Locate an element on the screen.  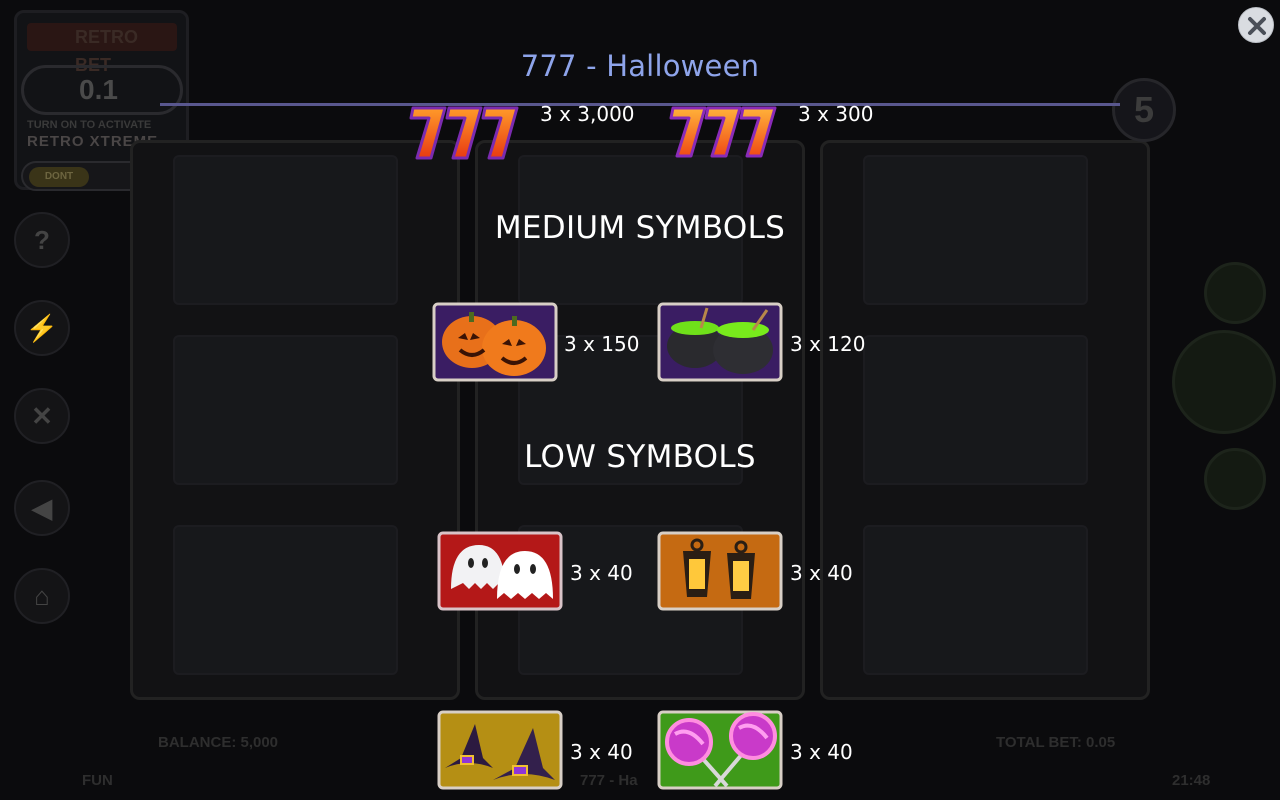
payout-cauldrons: 3 x 120 is located at coordinates (828, 344).